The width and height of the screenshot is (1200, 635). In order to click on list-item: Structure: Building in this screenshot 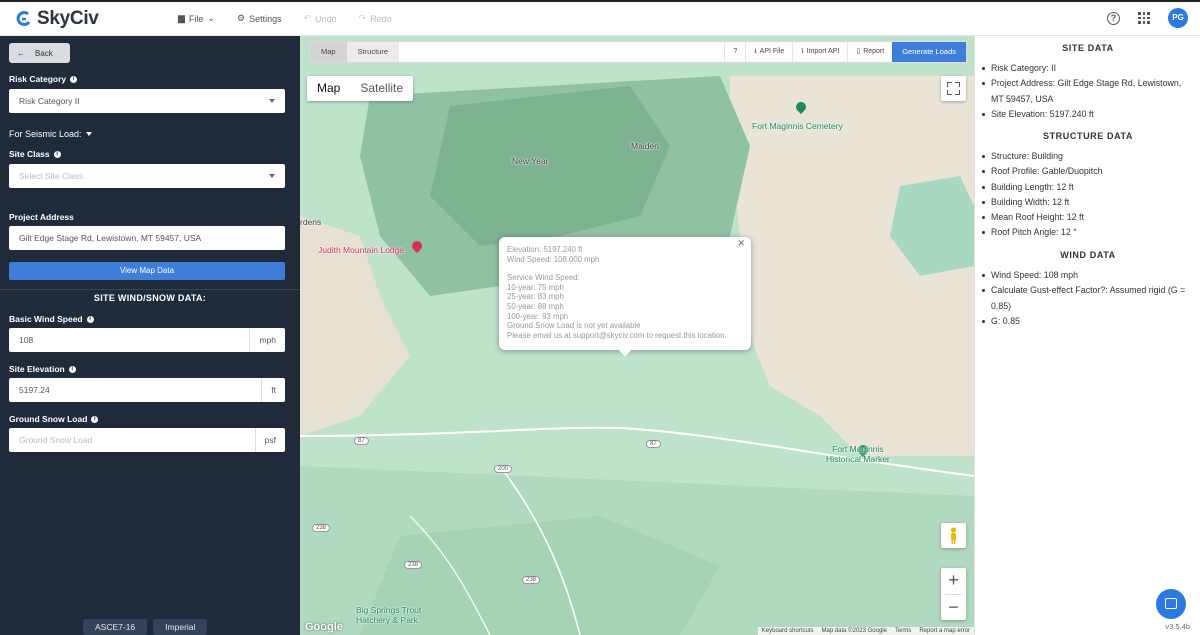, I will do `click(1086, 156)`.